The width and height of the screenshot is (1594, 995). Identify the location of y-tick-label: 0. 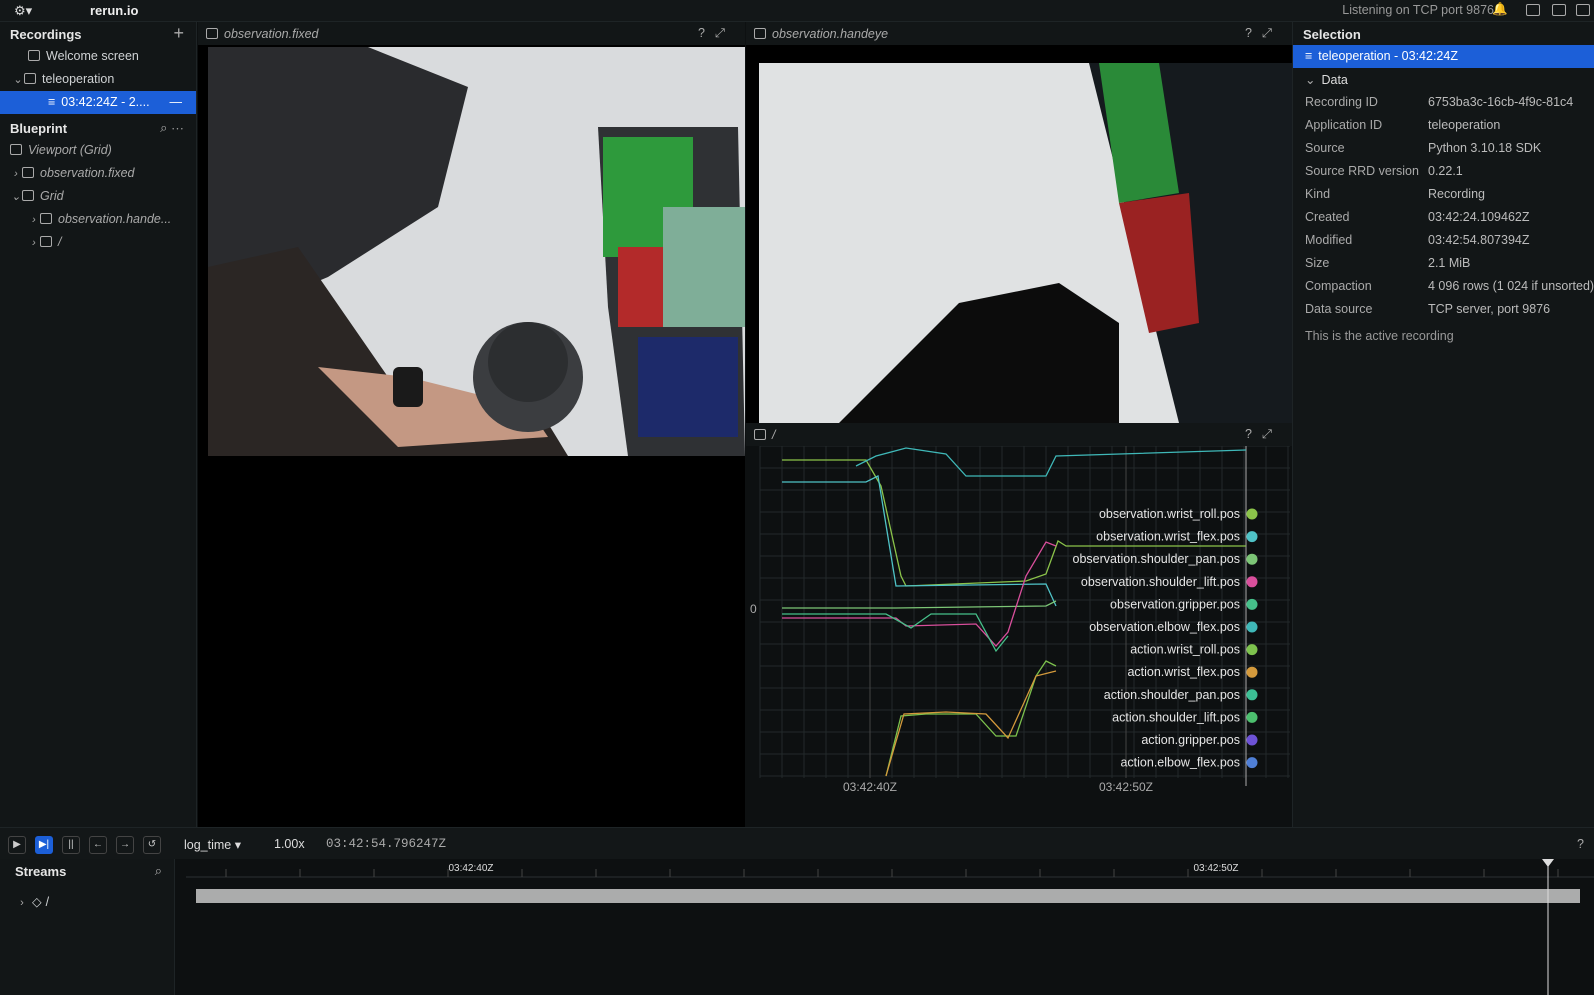
(753, 609).